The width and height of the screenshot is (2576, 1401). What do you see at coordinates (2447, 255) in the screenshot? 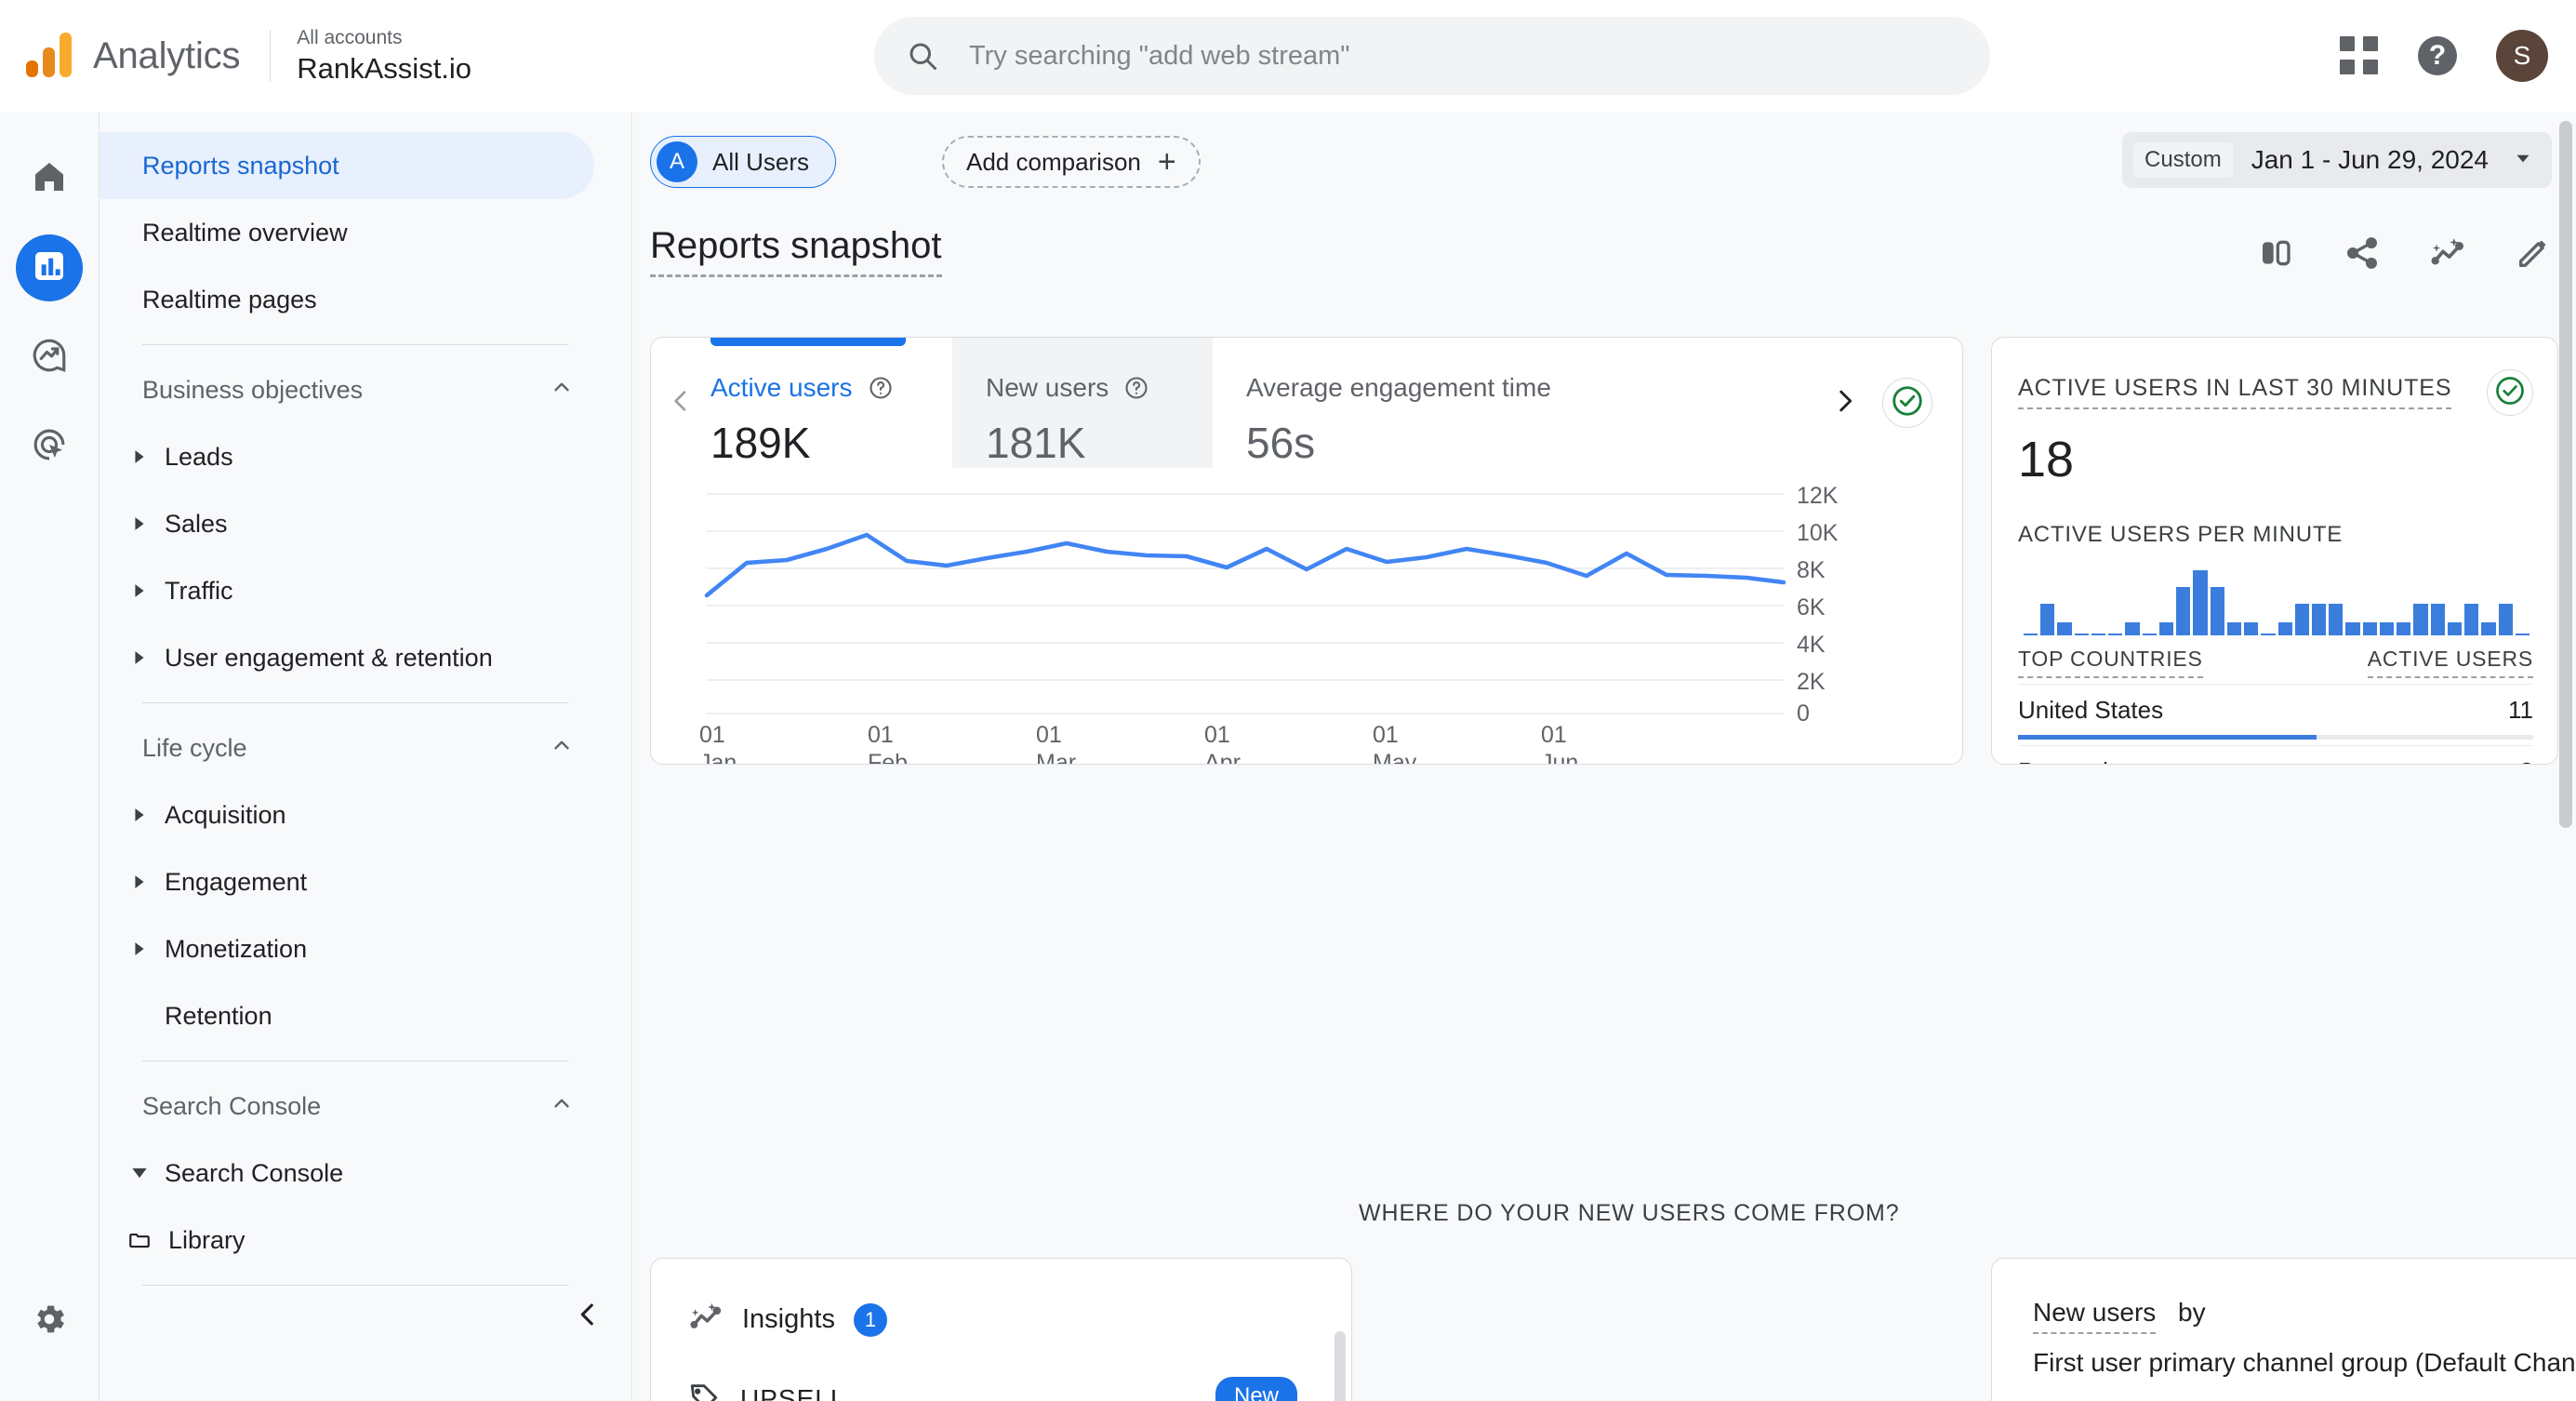
I see `insights-sparkle-icon` at bounding box center [2447, 255].